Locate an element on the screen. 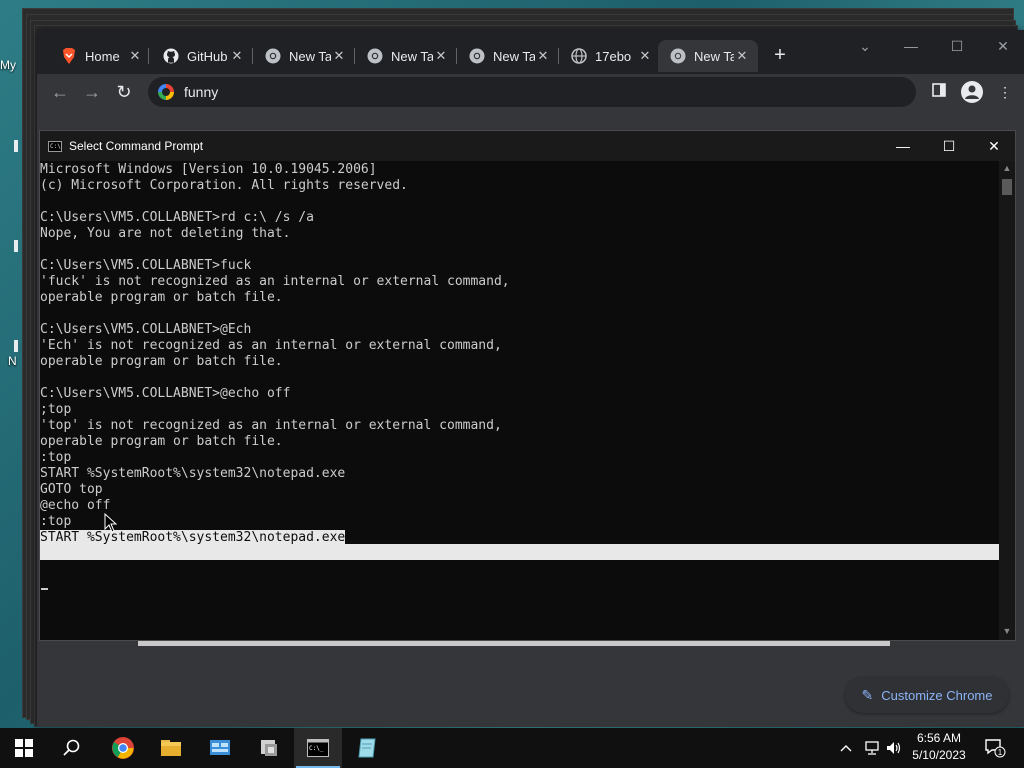 This screenshot has height=768, width=1024. command-prompt-icon: C:\_ is located at coordinates (318, 748).